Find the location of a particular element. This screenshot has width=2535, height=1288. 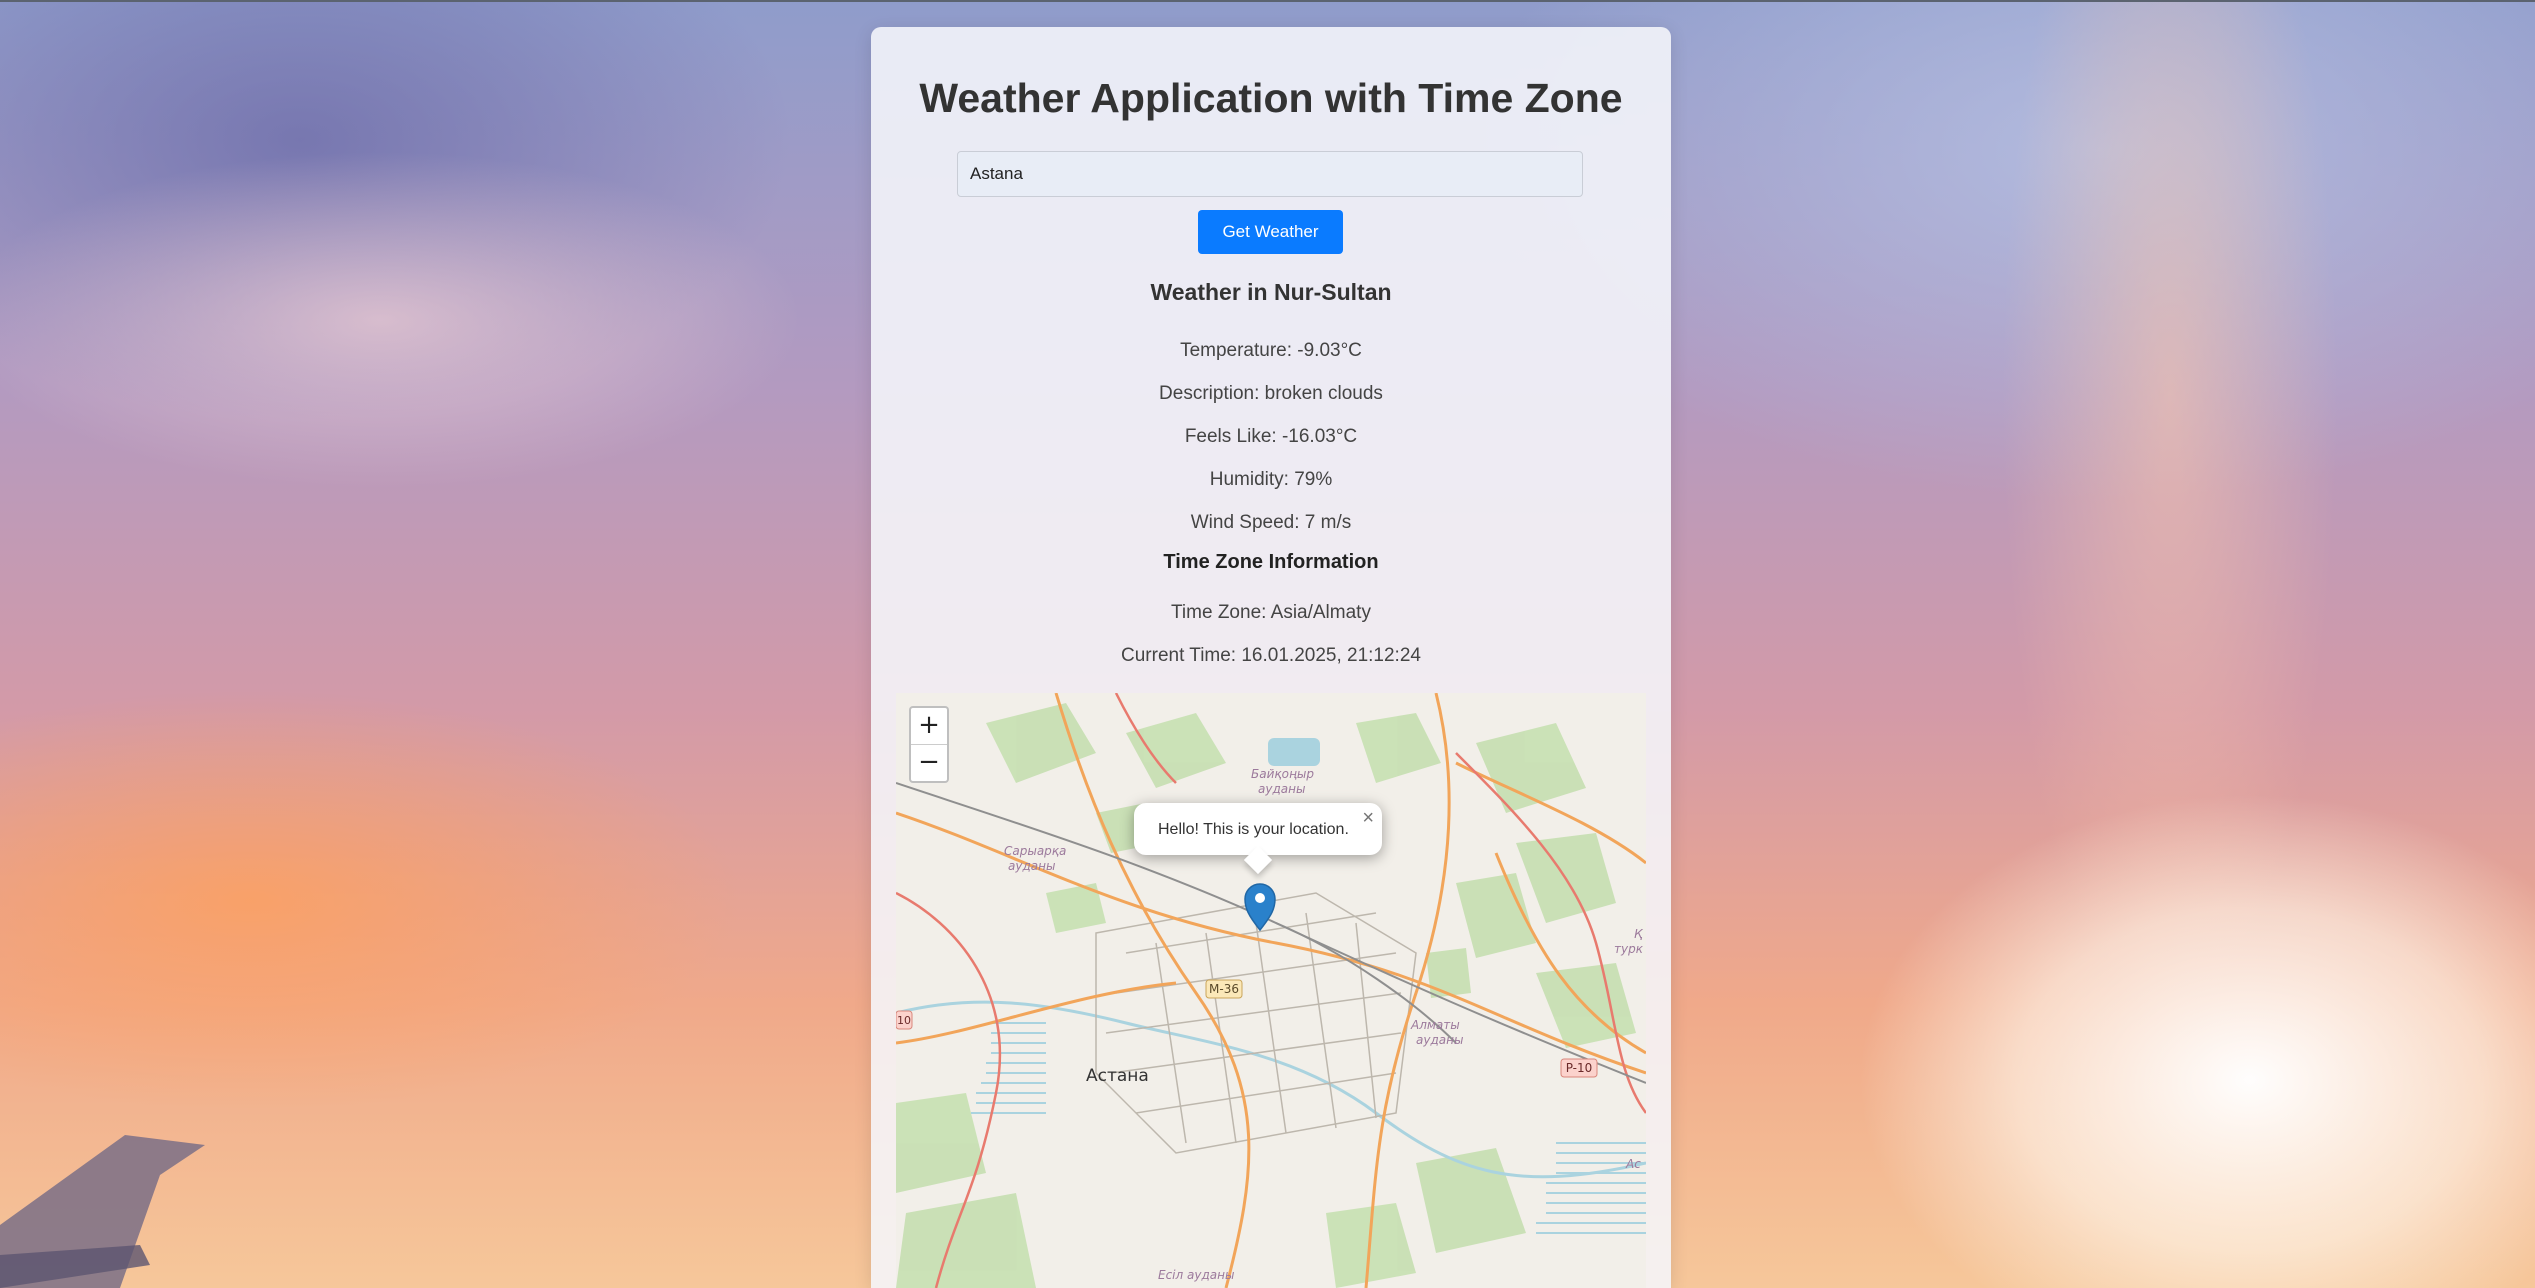

city-search-input is located at coordinates (1270, 174).